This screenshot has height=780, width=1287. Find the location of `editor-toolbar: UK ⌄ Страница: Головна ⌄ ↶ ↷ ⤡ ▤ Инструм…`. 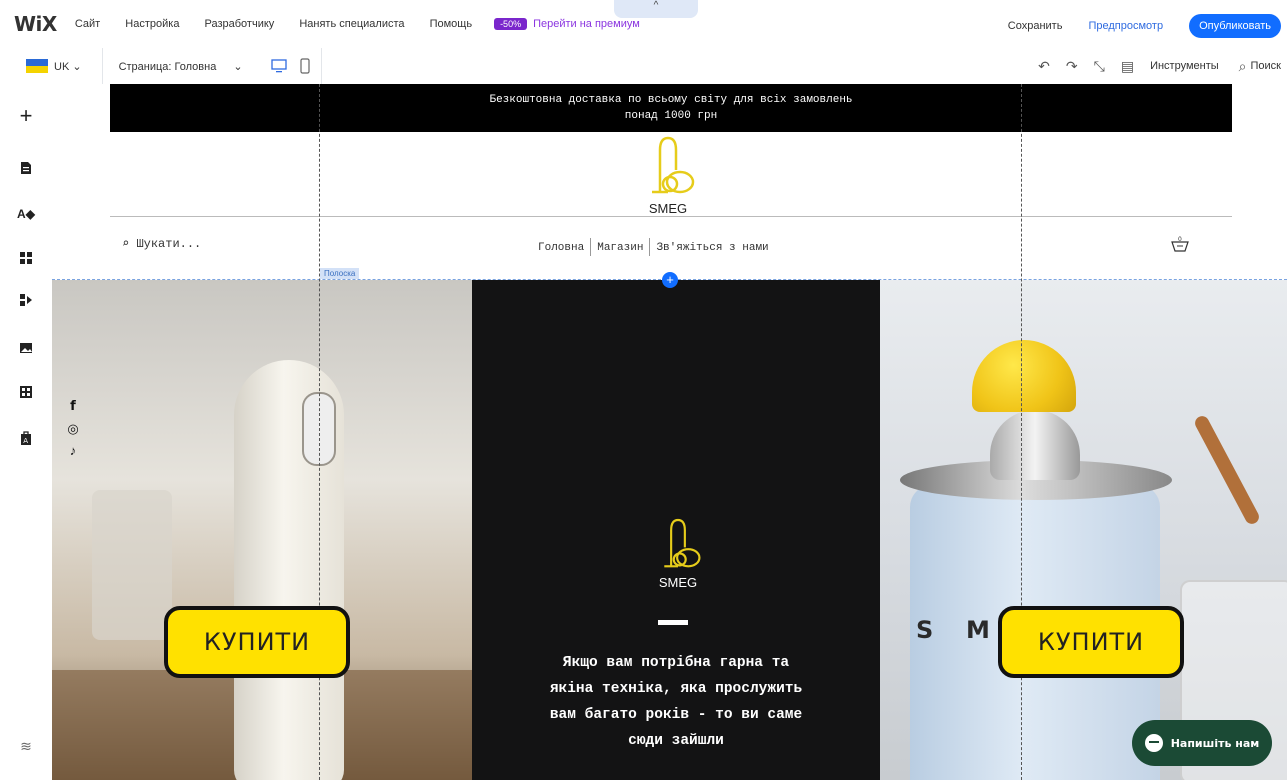

editor-toolbar: UK ⌄ Страница: Головна ⌄ ↶ ↷ ⤡ ▤ Инструм… is located at coordinates (643, 66).